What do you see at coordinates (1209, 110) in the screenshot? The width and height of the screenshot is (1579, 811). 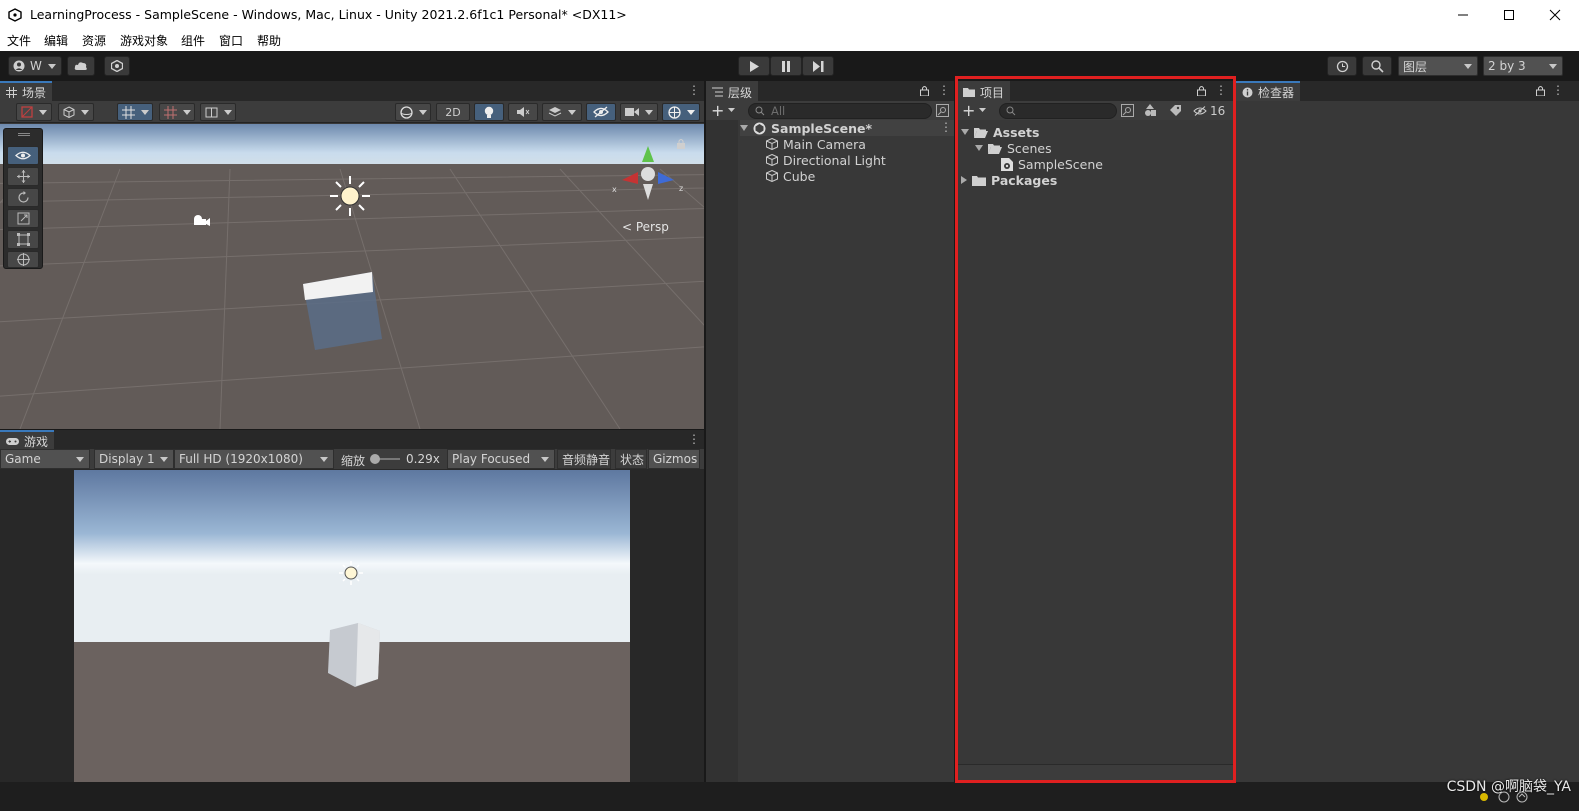 I see `hidden-packages-toggle: 16` at bounding box center [1209, 110].